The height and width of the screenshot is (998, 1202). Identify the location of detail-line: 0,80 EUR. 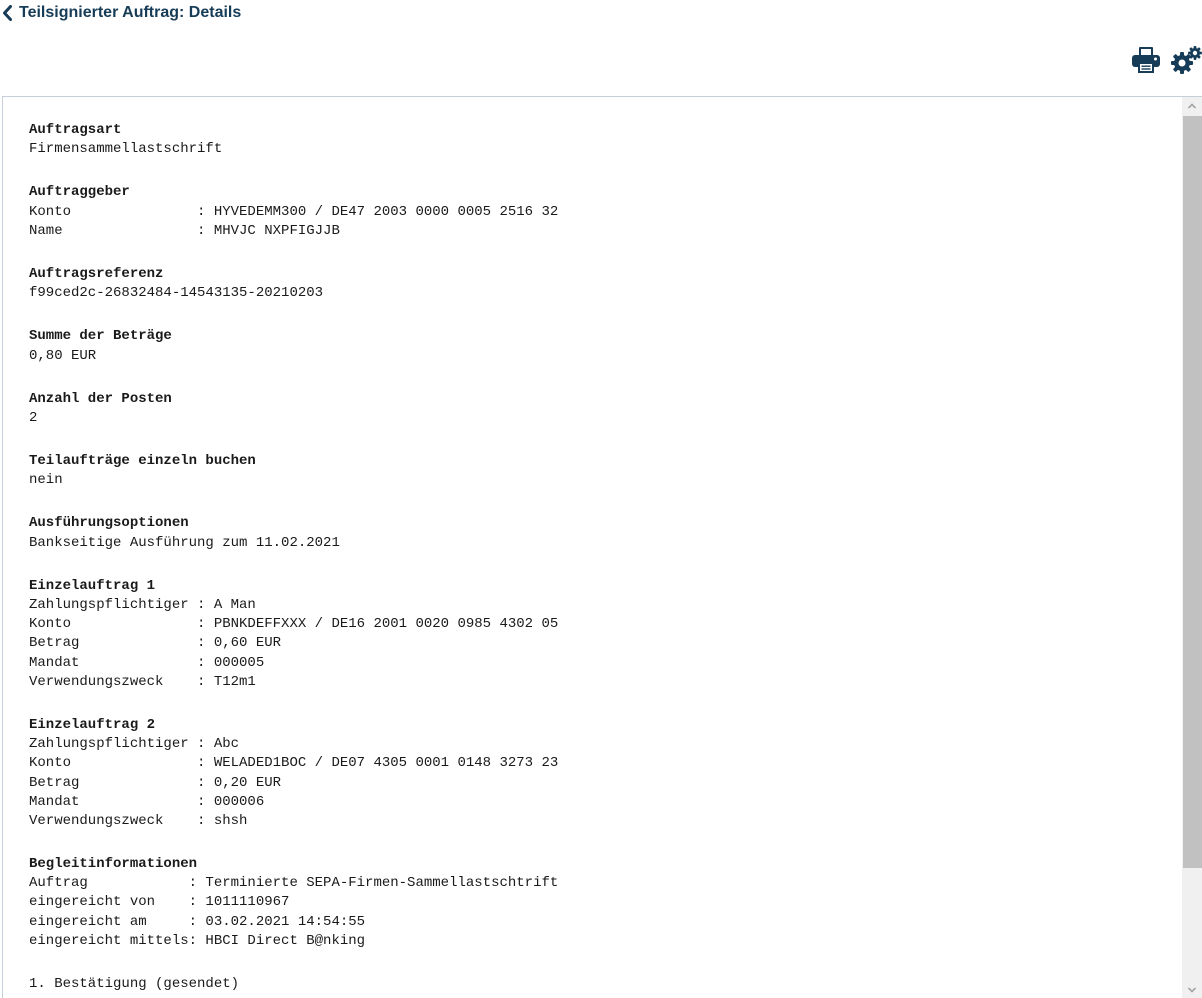
(63, 355).